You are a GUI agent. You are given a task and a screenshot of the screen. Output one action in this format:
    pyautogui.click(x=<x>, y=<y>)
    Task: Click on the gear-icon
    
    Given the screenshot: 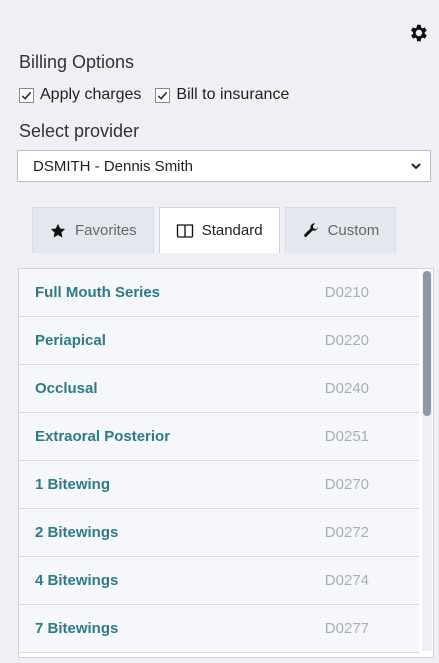 What is the action you would take?
    pyautogui.click(x=418, y=33)
    